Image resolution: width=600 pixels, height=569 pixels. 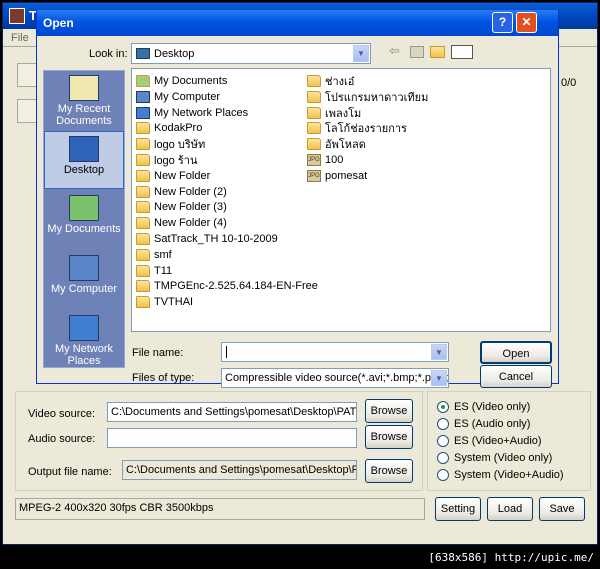 What do you see at coordinates (345, 145) in the screenshot?
I see `file-name: อัพโหลด` at bounding box center [345, 145].